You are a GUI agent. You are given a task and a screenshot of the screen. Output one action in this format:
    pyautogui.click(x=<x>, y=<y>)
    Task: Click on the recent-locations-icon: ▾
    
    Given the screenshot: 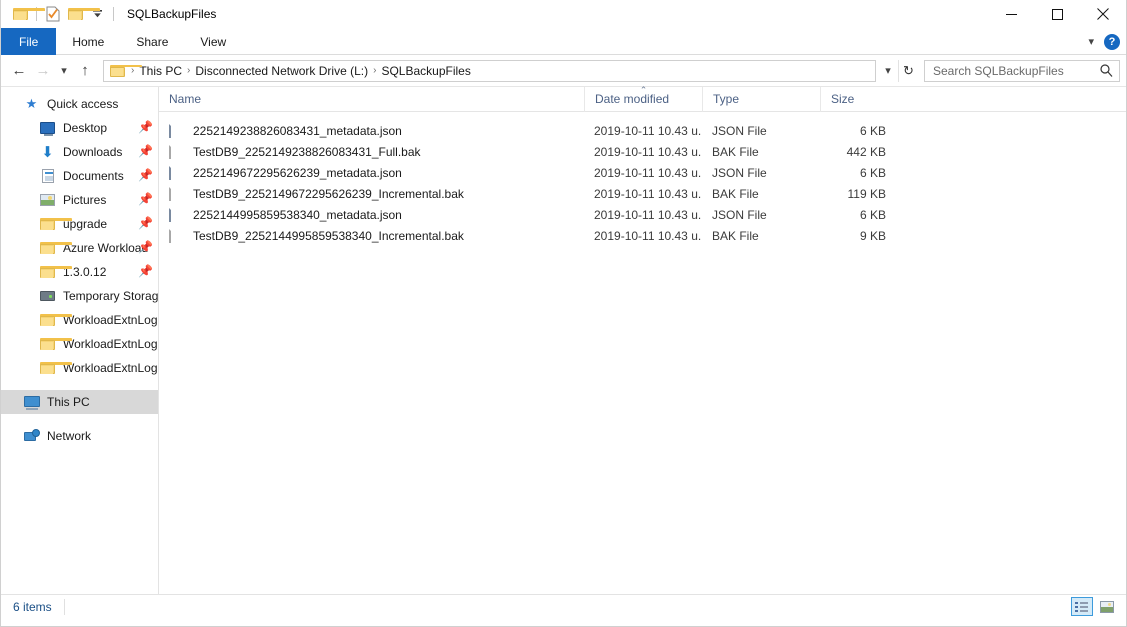 What is the action you would take?
    pyautogui.click(x=64, y=71)
    